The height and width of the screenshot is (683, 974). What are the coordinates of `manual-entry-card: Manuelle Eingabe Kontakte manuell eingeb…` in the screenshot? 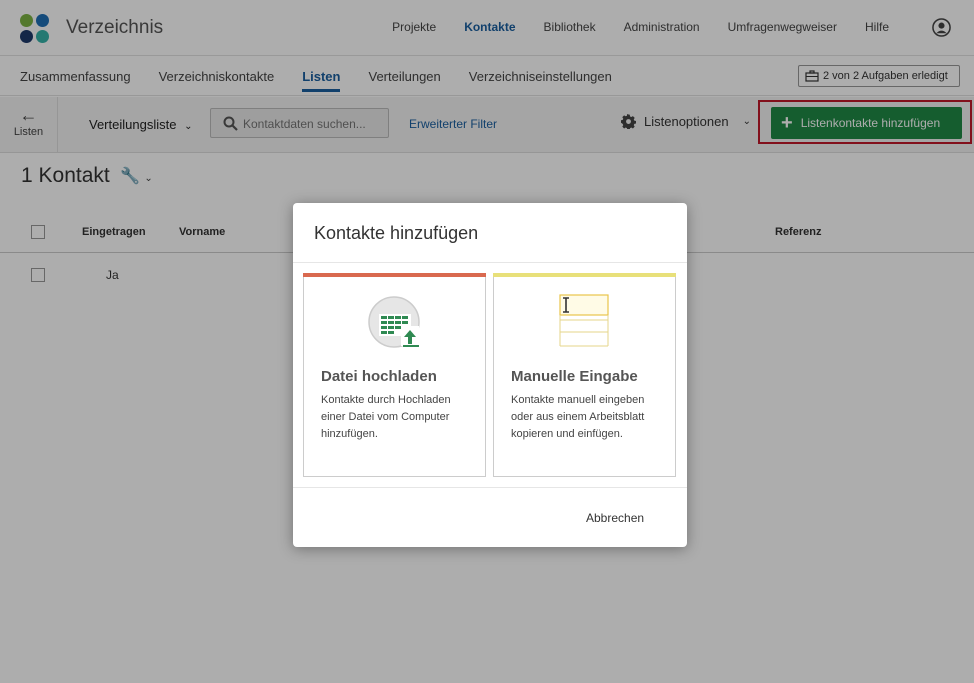 It's located at (584, 375).